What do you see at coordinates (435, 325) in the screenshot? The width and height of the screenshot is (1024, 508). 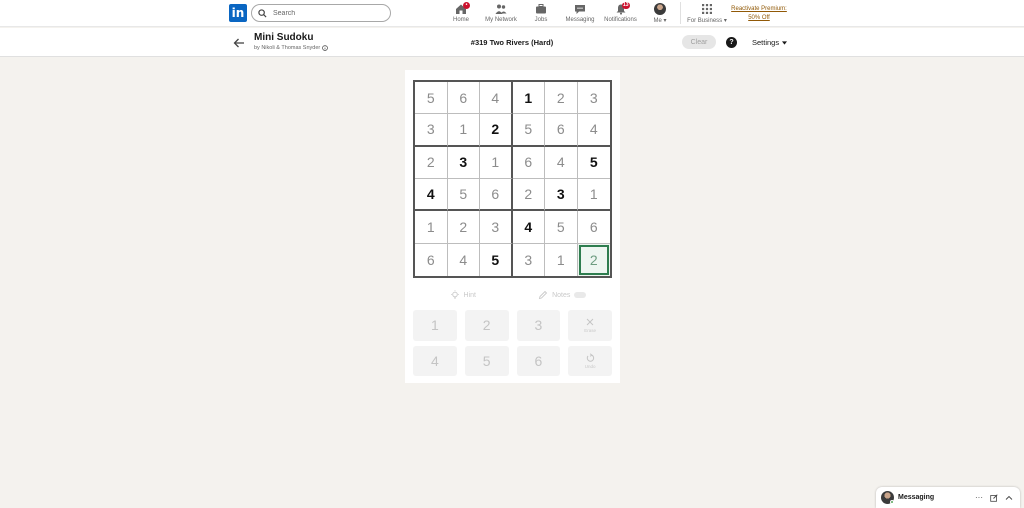 I see `key-1: 1` at bounding box center [435, 325].